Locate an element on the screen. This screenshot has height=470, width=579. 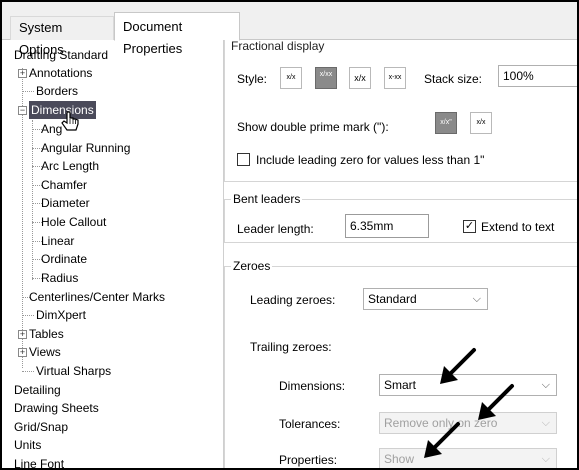
stack-size-value: 100% is located at coordinates (518, 76).